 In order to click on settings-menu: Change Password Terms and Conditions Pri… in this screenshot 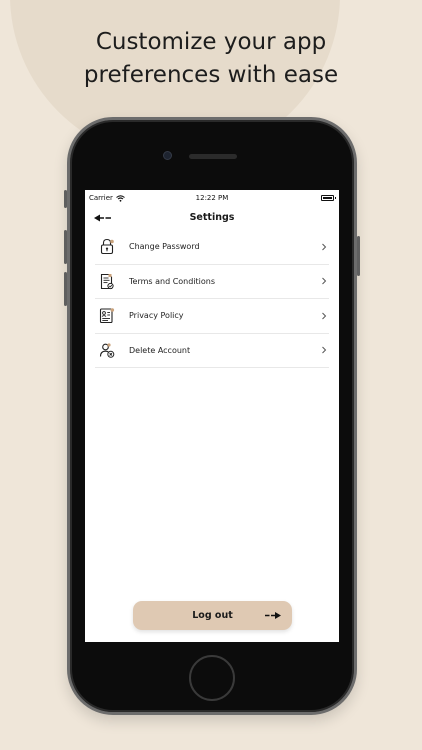, I will do `click(212, 299)`.